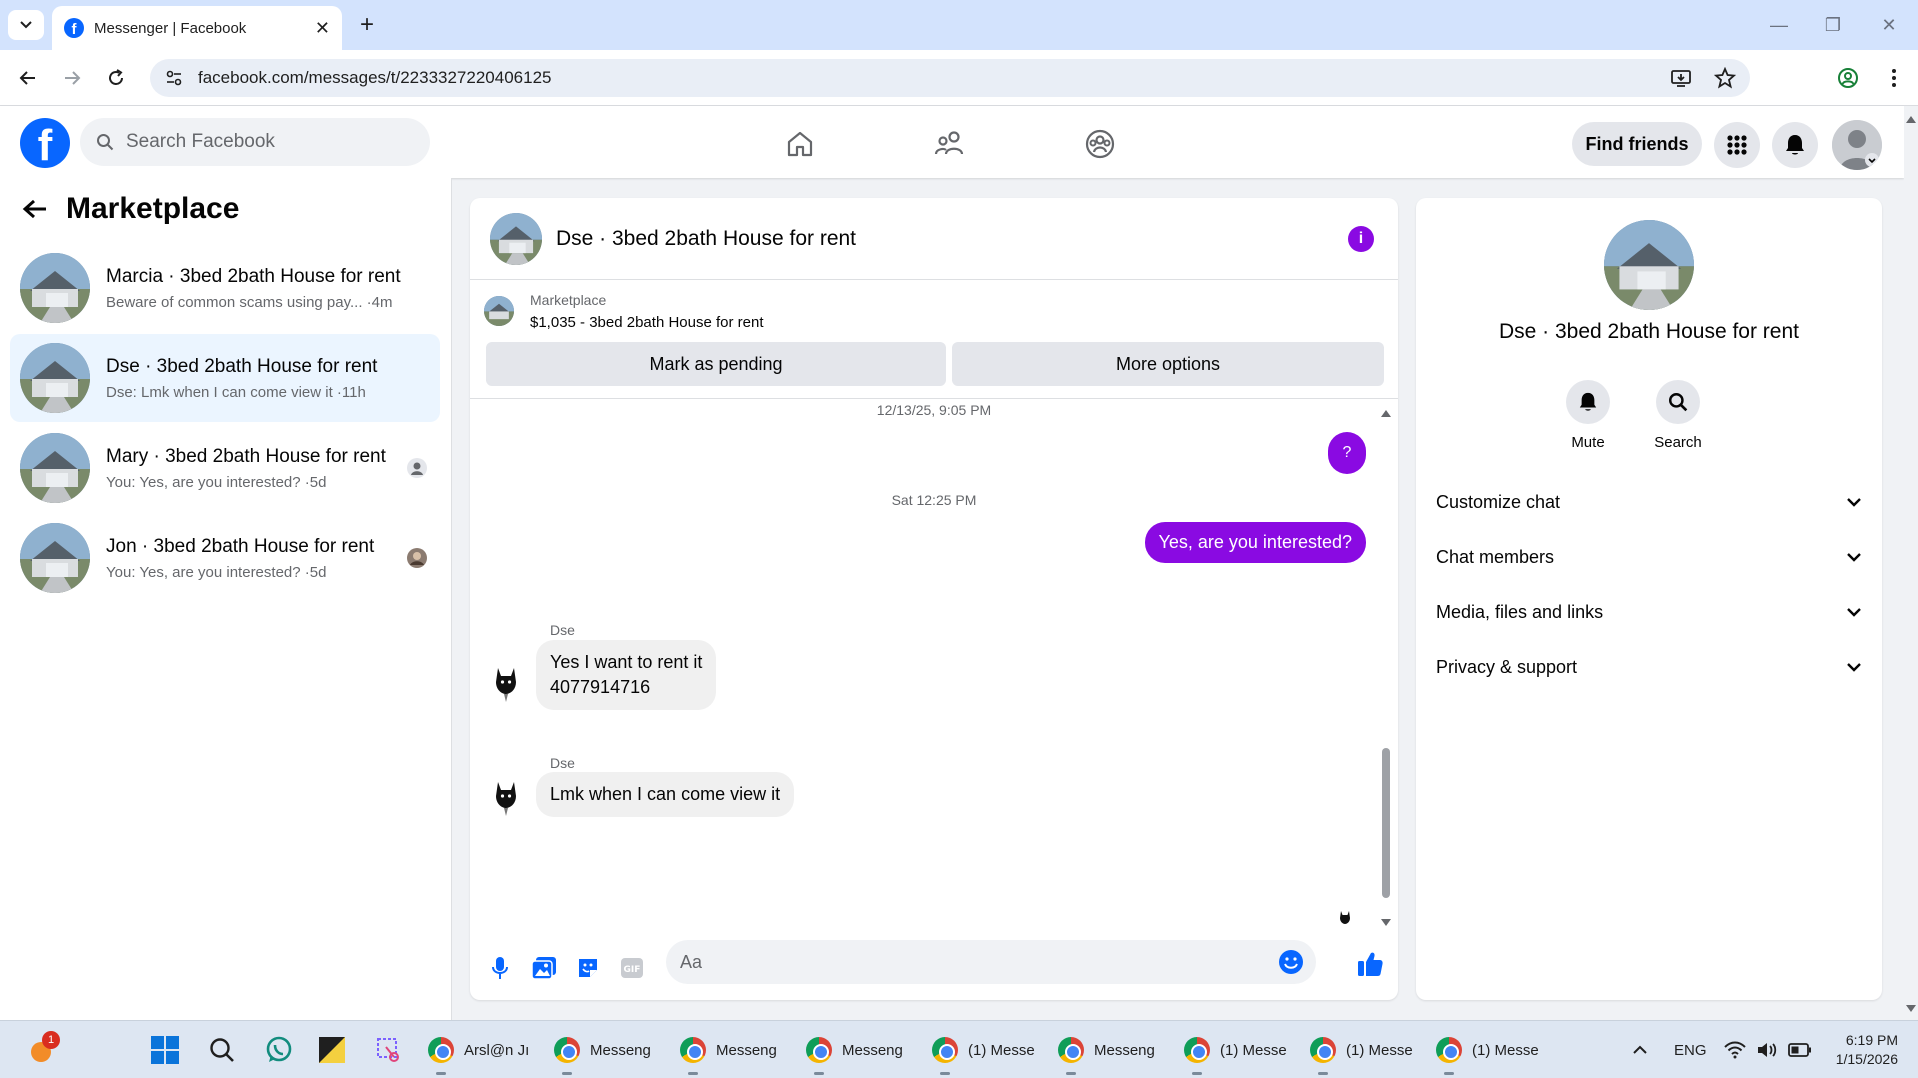 Image resolution: width=1918 pixels, height=1078 pixels. Describe the element at coordinates (1505, 1050) in the screenshot. I see `window-label: (1) Messe` at that location.